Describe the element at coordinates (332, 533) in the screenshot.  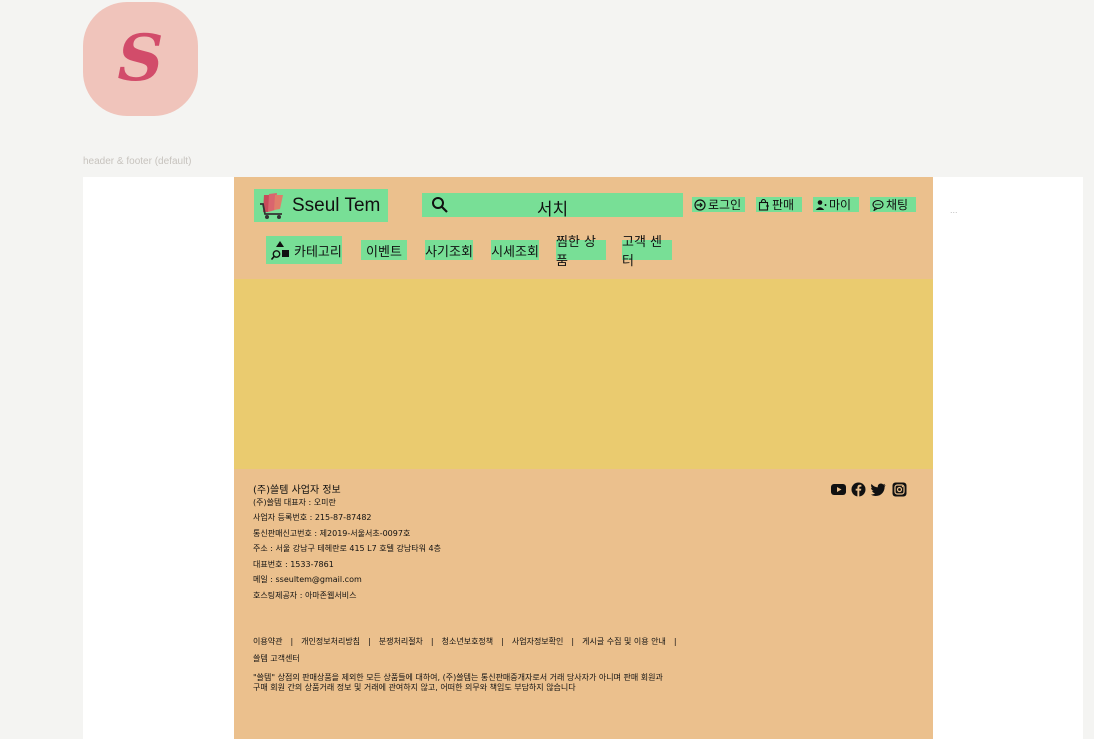
I see `info-ecommerce-number: 통신판매신고번호 : 제2019-서울서초-0097호` at that location.